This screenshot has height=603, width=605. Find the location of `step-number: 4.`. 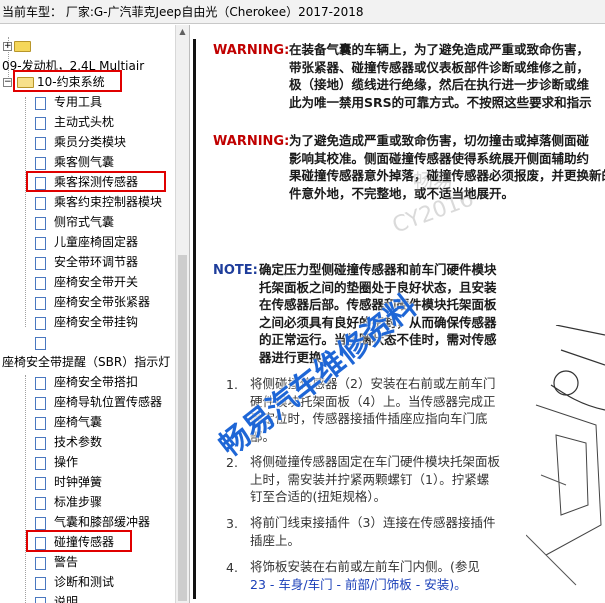

step-number: 4. is located at coordinates (232, 567).